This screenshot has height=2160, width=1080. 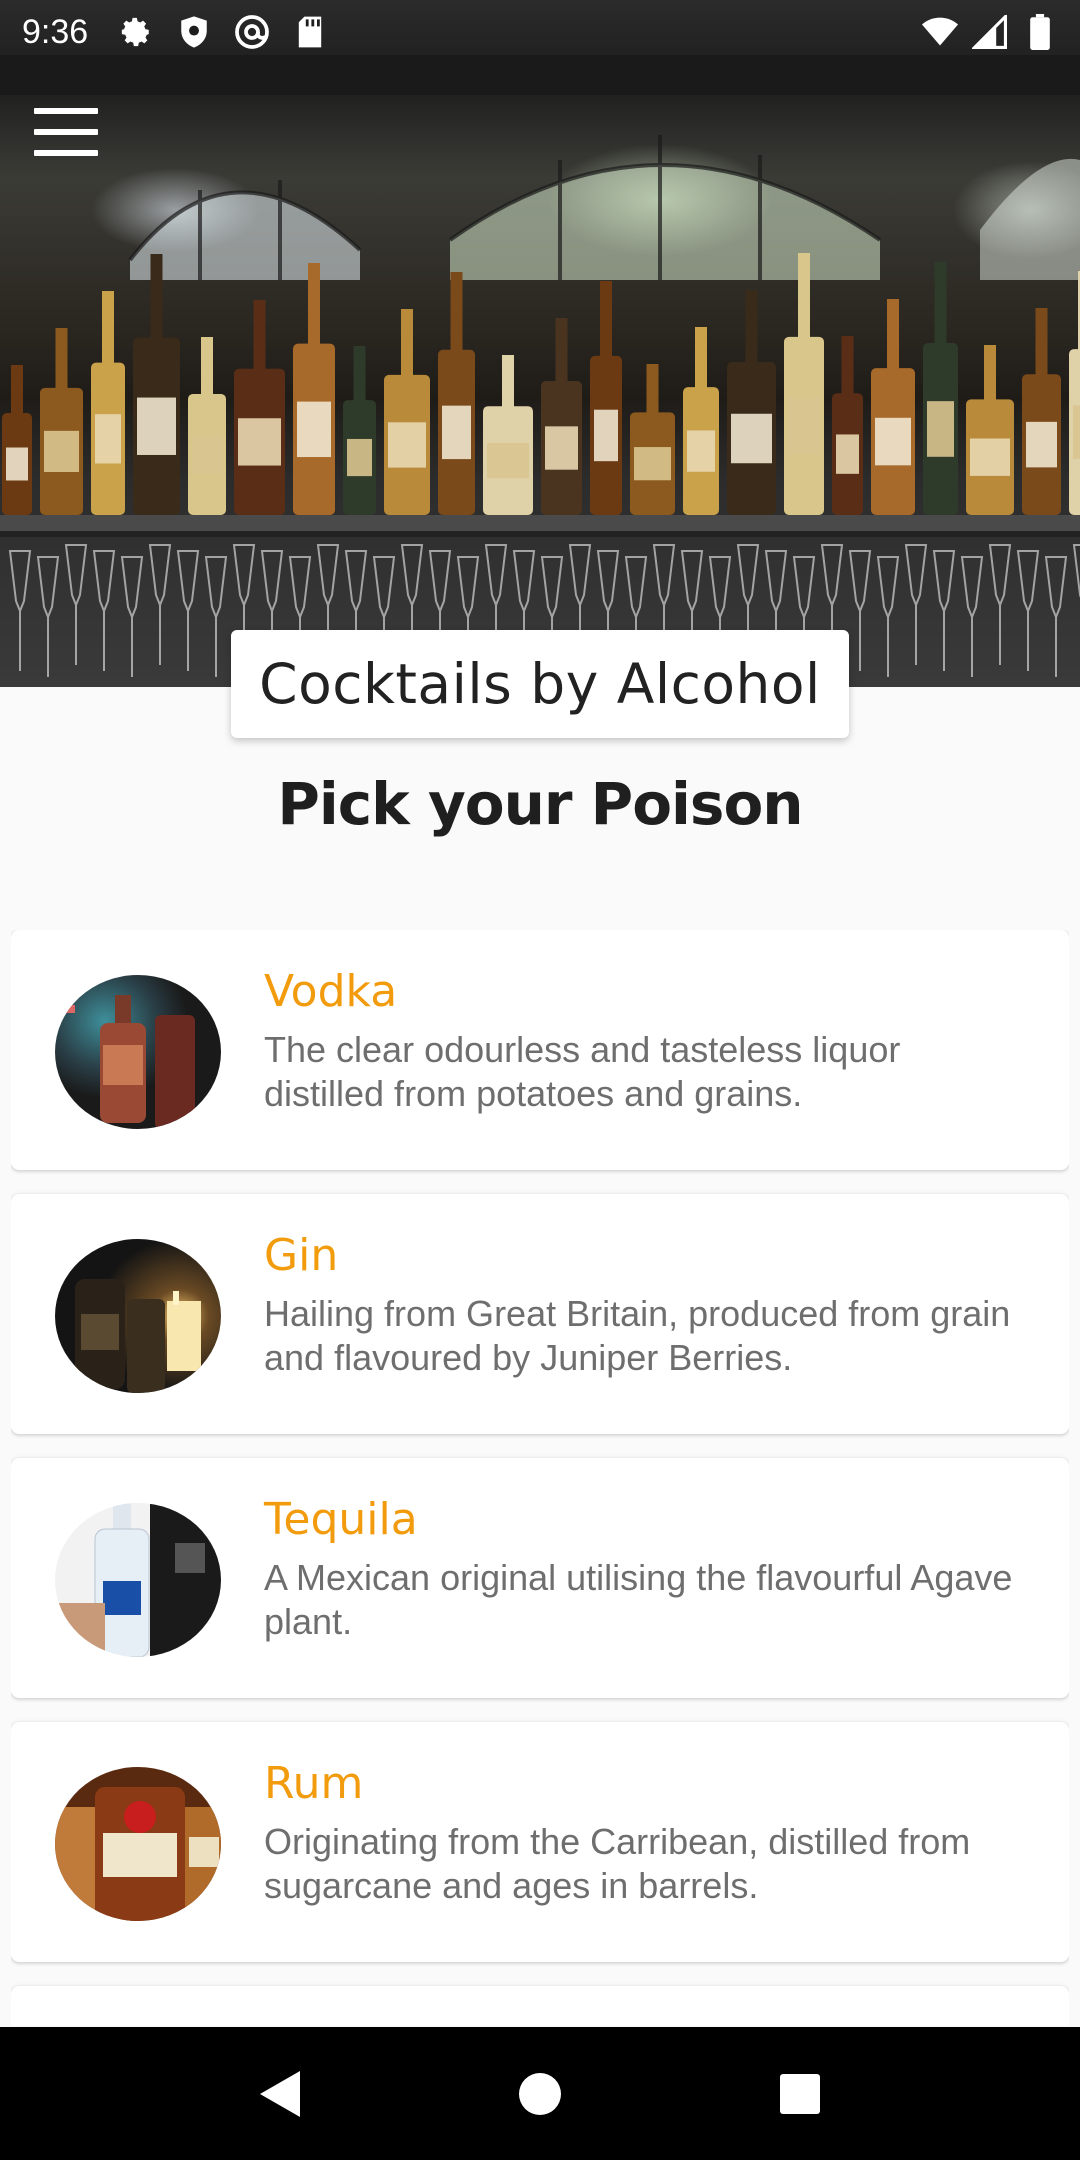 I want to click on home-icon, so click(x=540, y=2094).